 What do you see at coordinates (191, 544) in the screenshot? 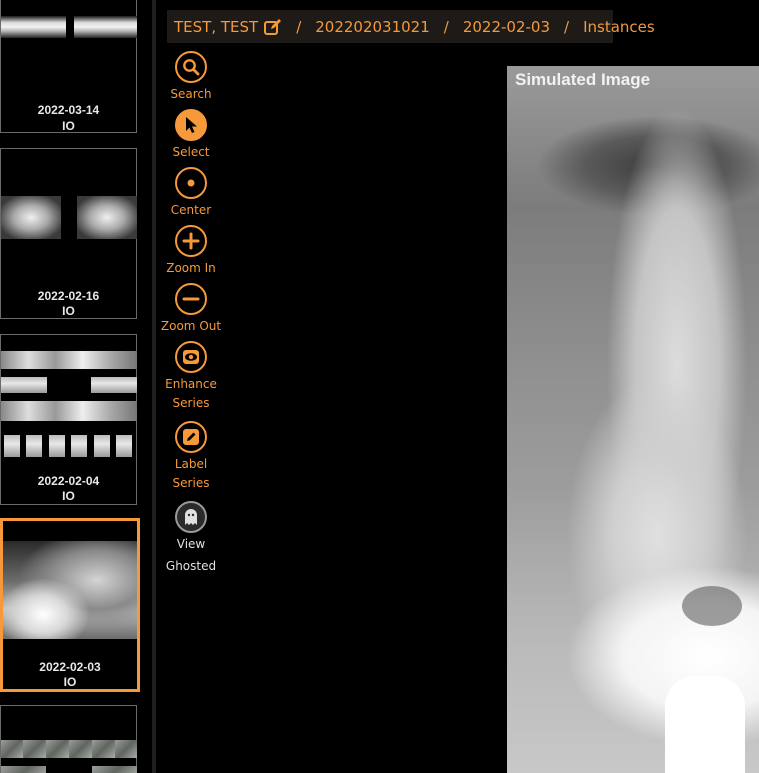
I see `tool-label-line1: View` at bounding box center [191, 544].